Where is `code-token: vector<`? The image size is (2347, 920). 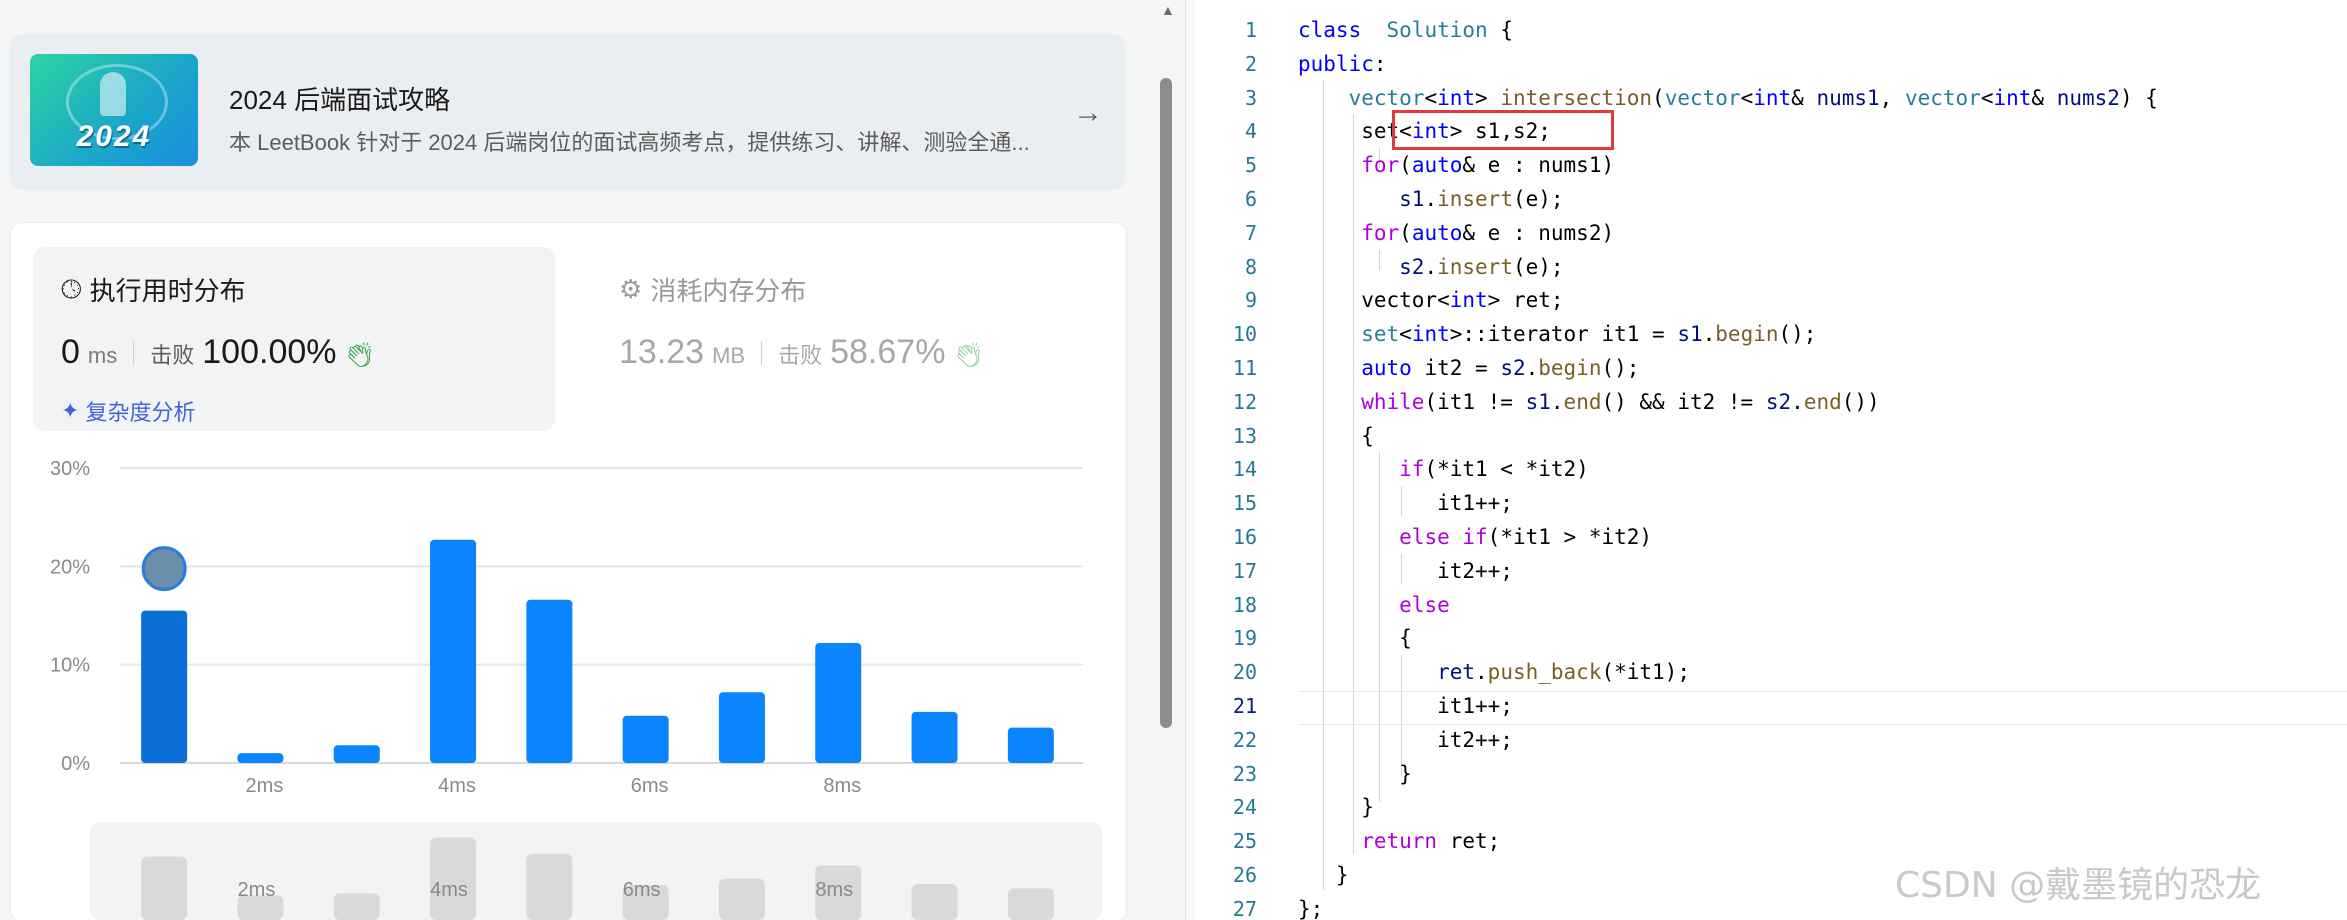 code-token: vector< is located at coordinates (1405, 300).